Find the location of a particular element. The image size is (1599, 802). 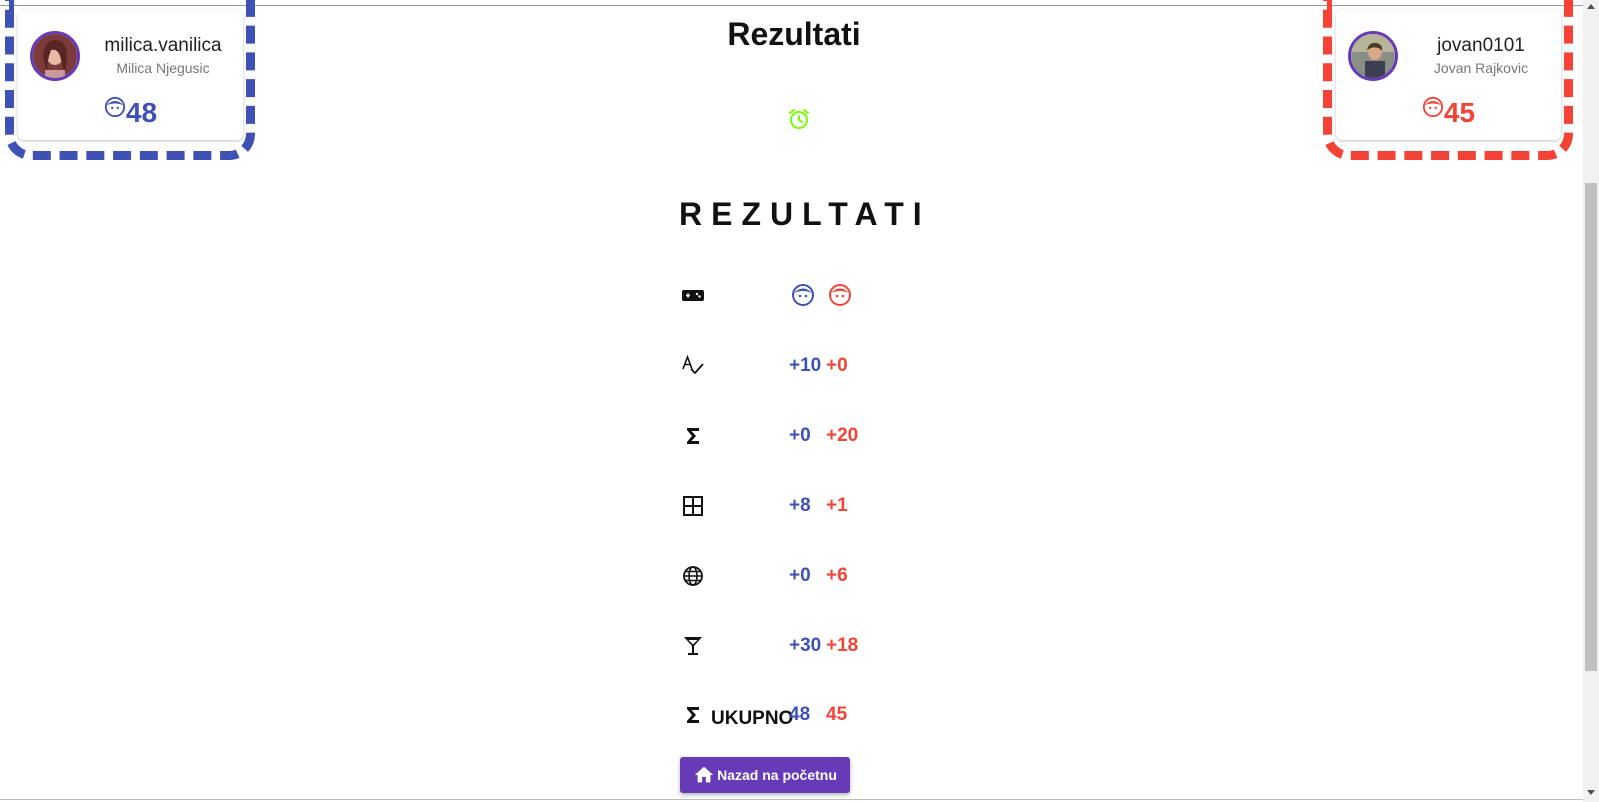

home-icon is located at coordinates (704, 774).